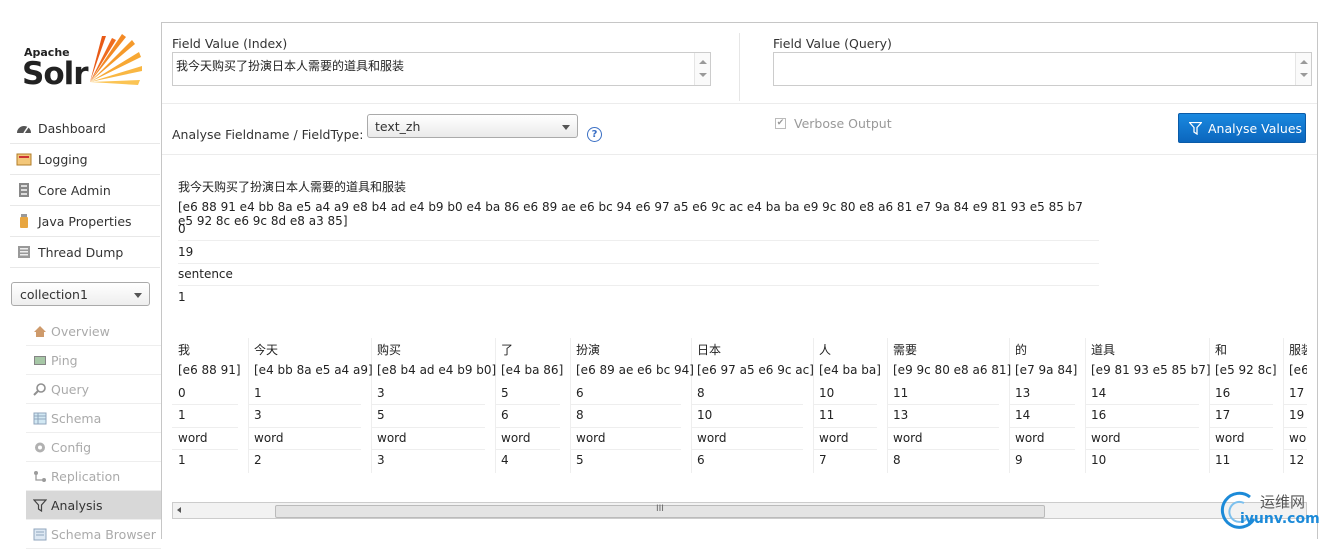 The image size is (1324, 549). What do you see at coordinates (827, 393) in the screenshot?
I see `token-start: 10` at bounding box center [827, 393].